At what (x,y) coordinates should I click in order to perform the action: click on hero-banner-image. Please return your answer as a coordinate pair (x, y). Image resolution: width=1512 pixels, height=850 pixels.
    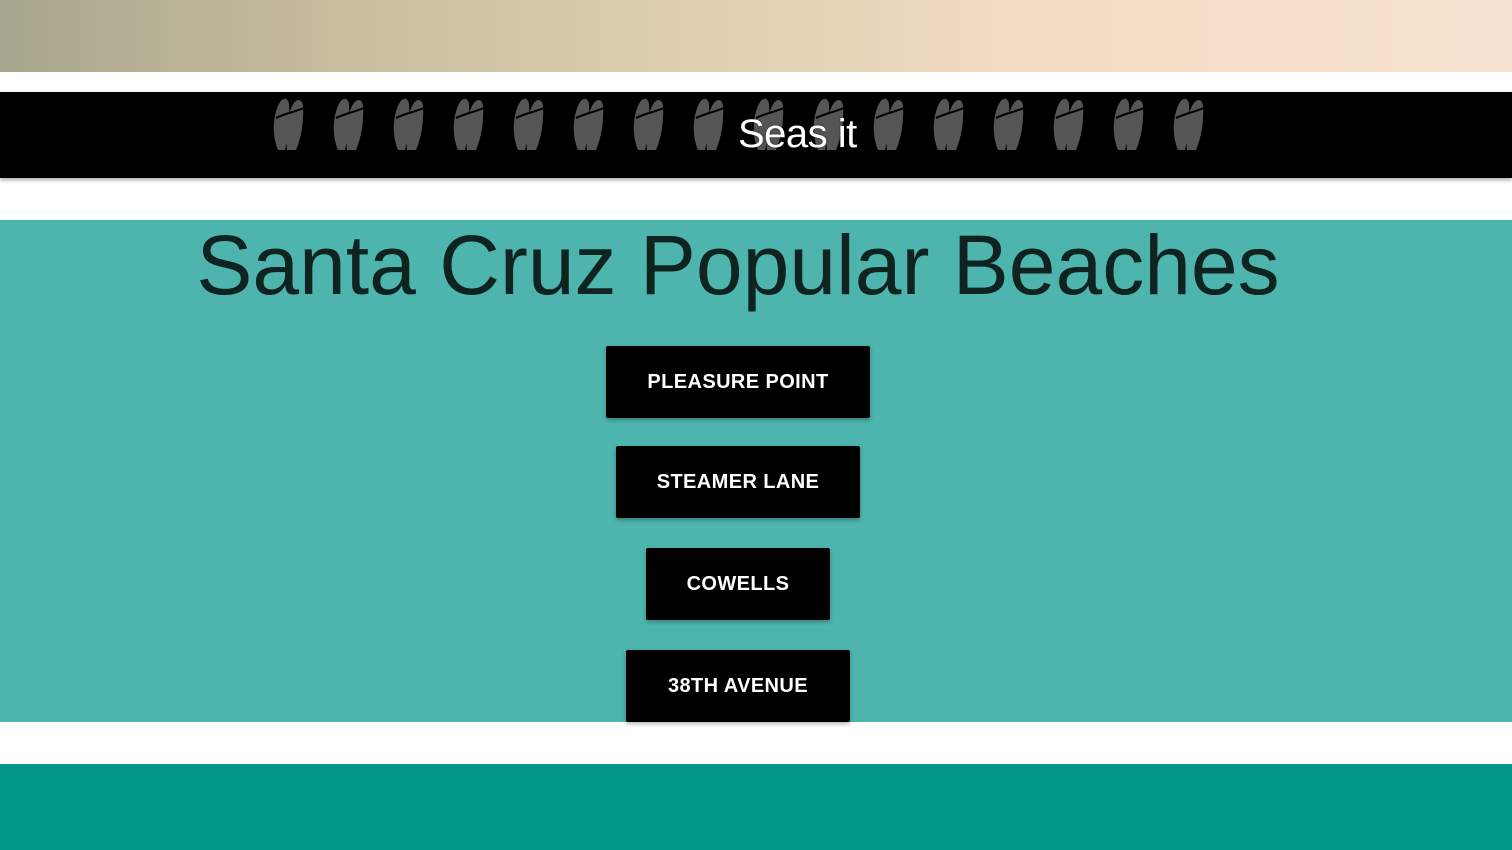
    Looking at the image, I should click on (756, 36).